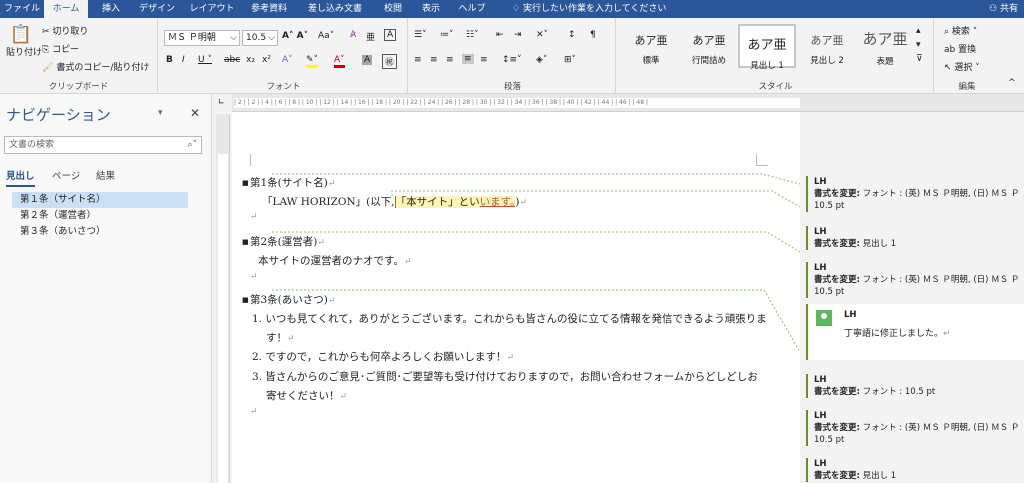  I want to click on paste-button: 📋 貼り付け, so click(24, 41).